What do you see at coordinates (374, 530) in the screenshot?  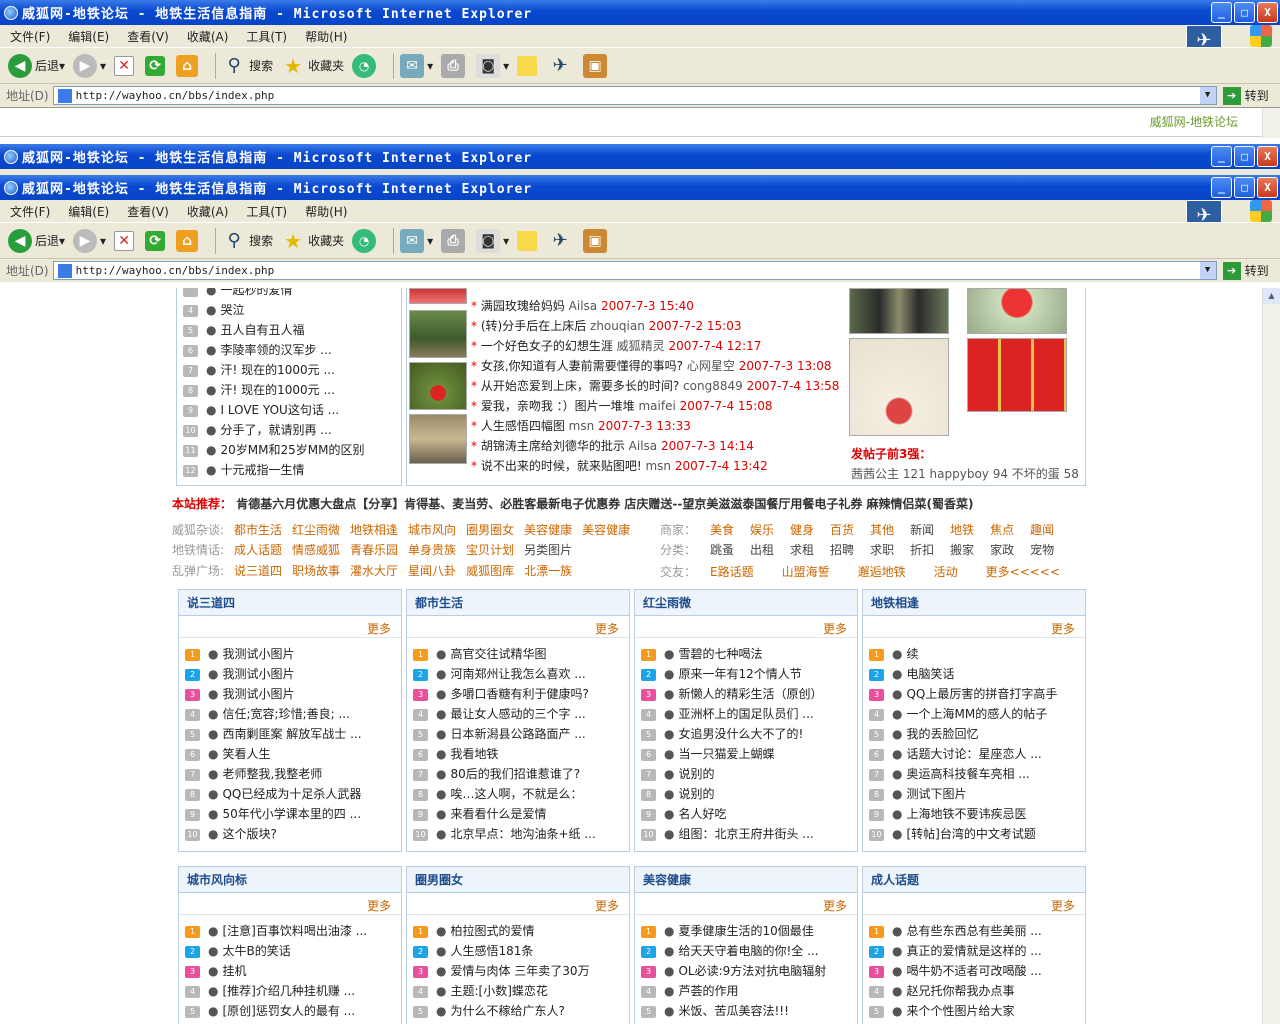 I see `category-link: 地铁相逢` at bounding box center [374, 530].